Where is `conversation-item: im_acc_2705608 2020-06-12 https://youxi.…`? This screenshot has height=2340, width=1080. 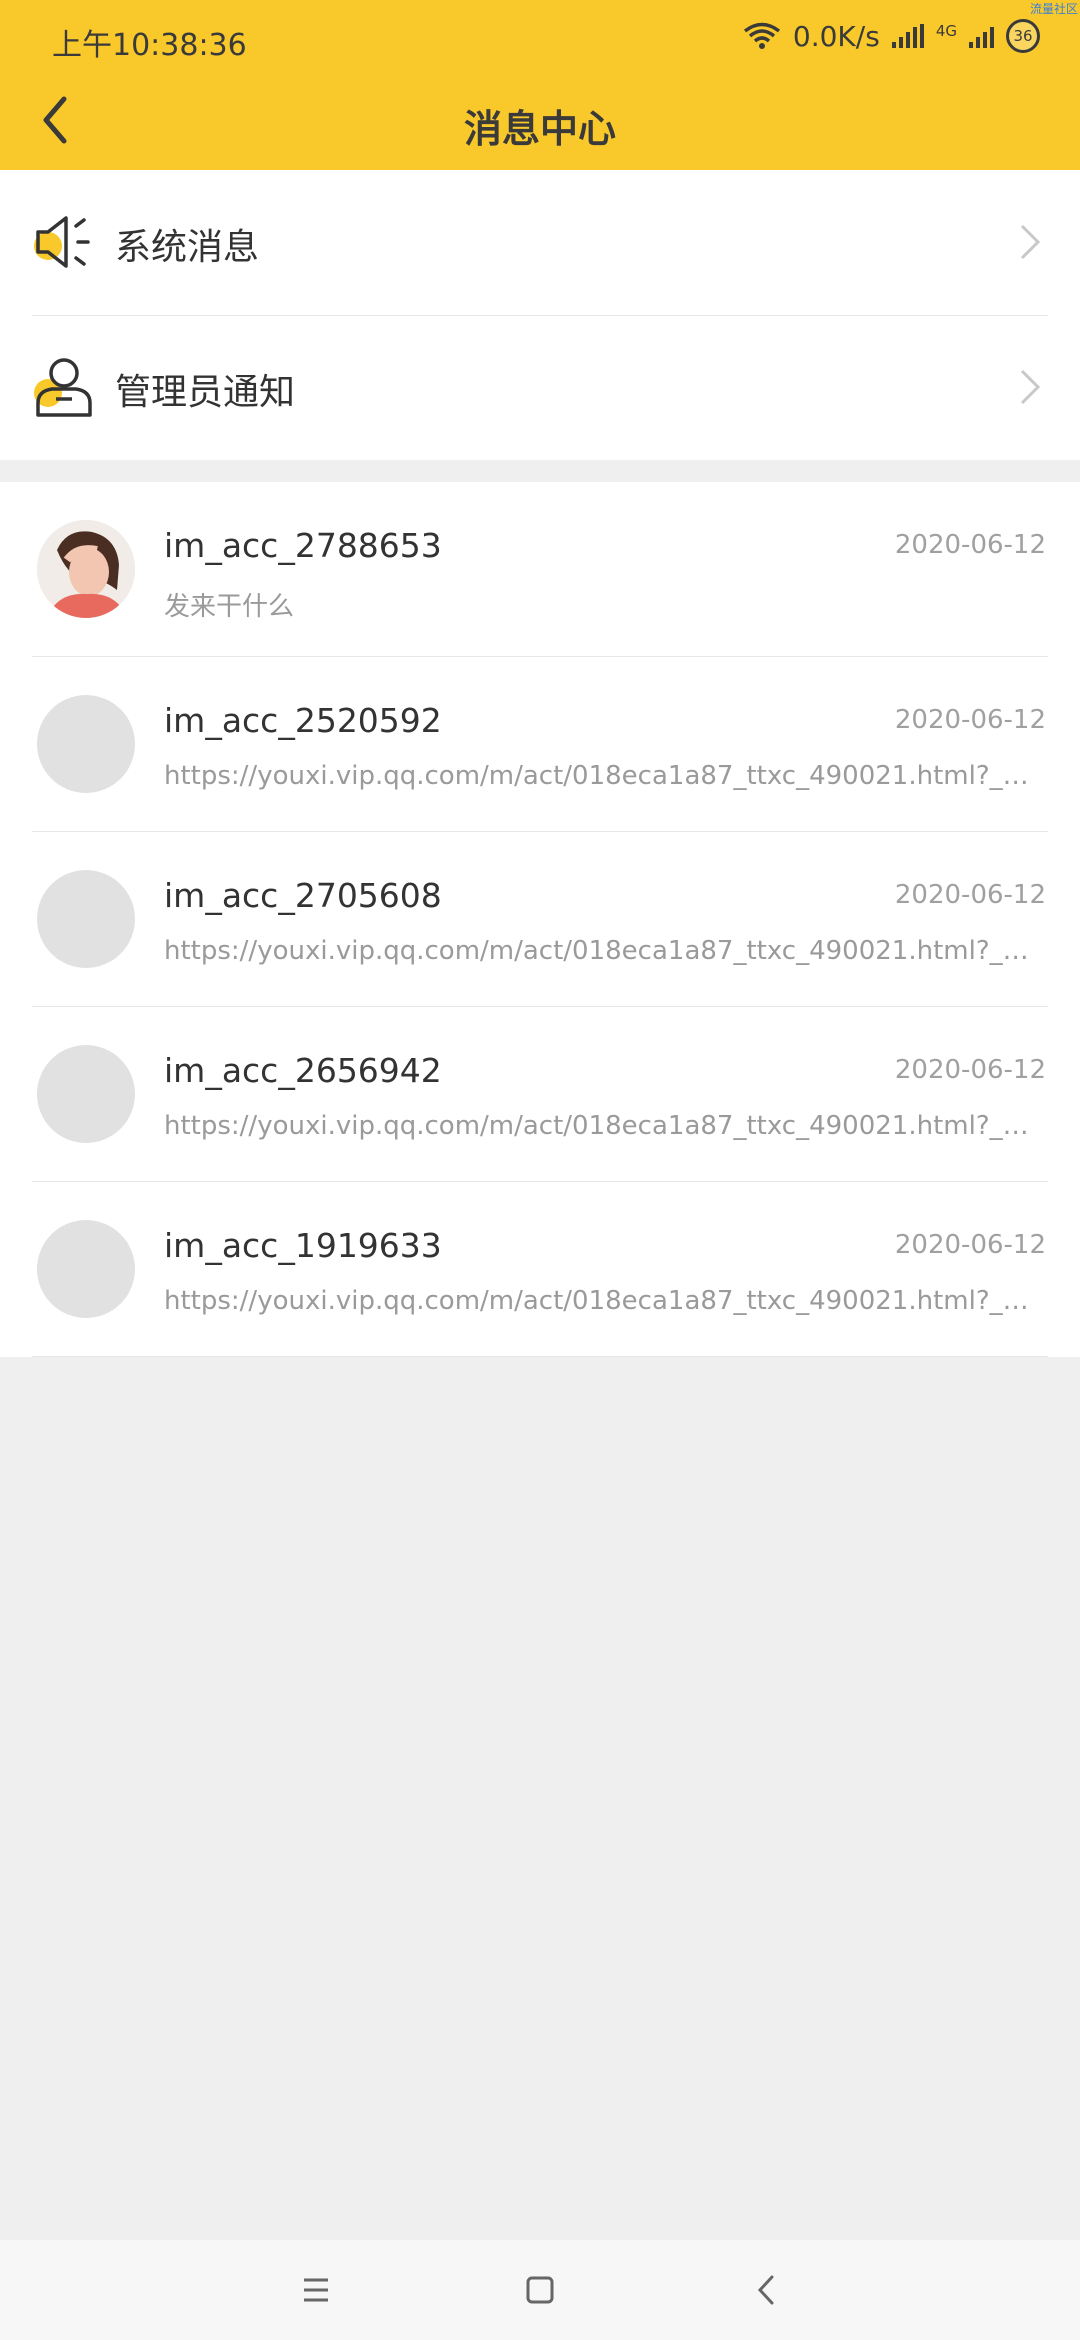 conversation-item: im_acc_2705608 2020-06-12 https://youxi.… is located at coordinates (540, 919).